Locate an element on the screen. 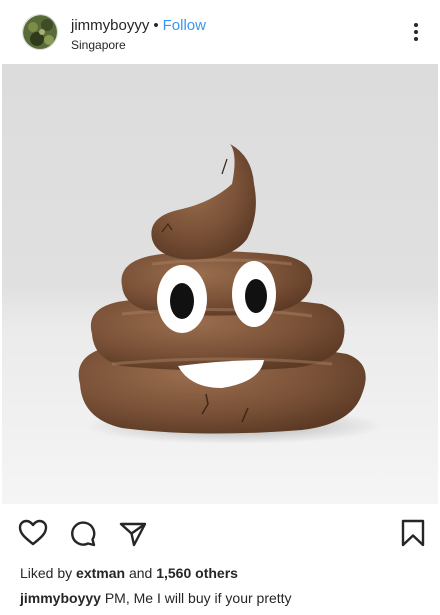  likes-joiner: and is located at coordinates (140, 573).